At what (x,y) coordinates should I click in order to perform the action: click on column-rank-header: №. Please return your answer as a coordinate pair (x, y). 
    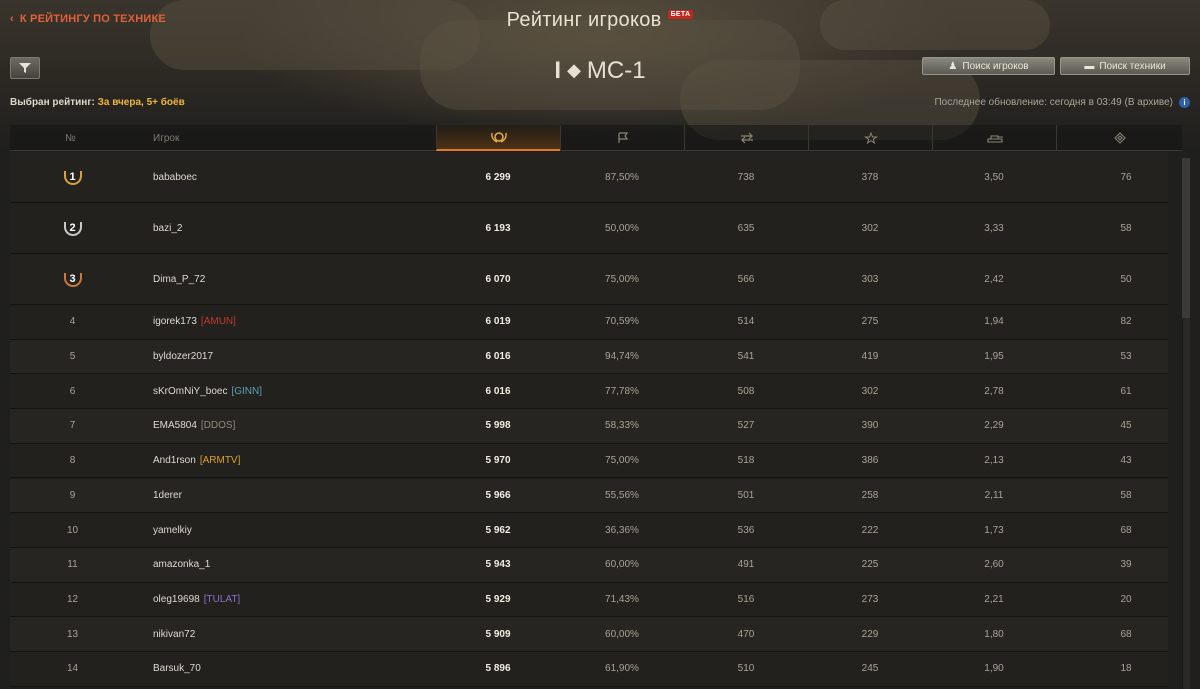
    Looking at the image, I should click on (70, 138).